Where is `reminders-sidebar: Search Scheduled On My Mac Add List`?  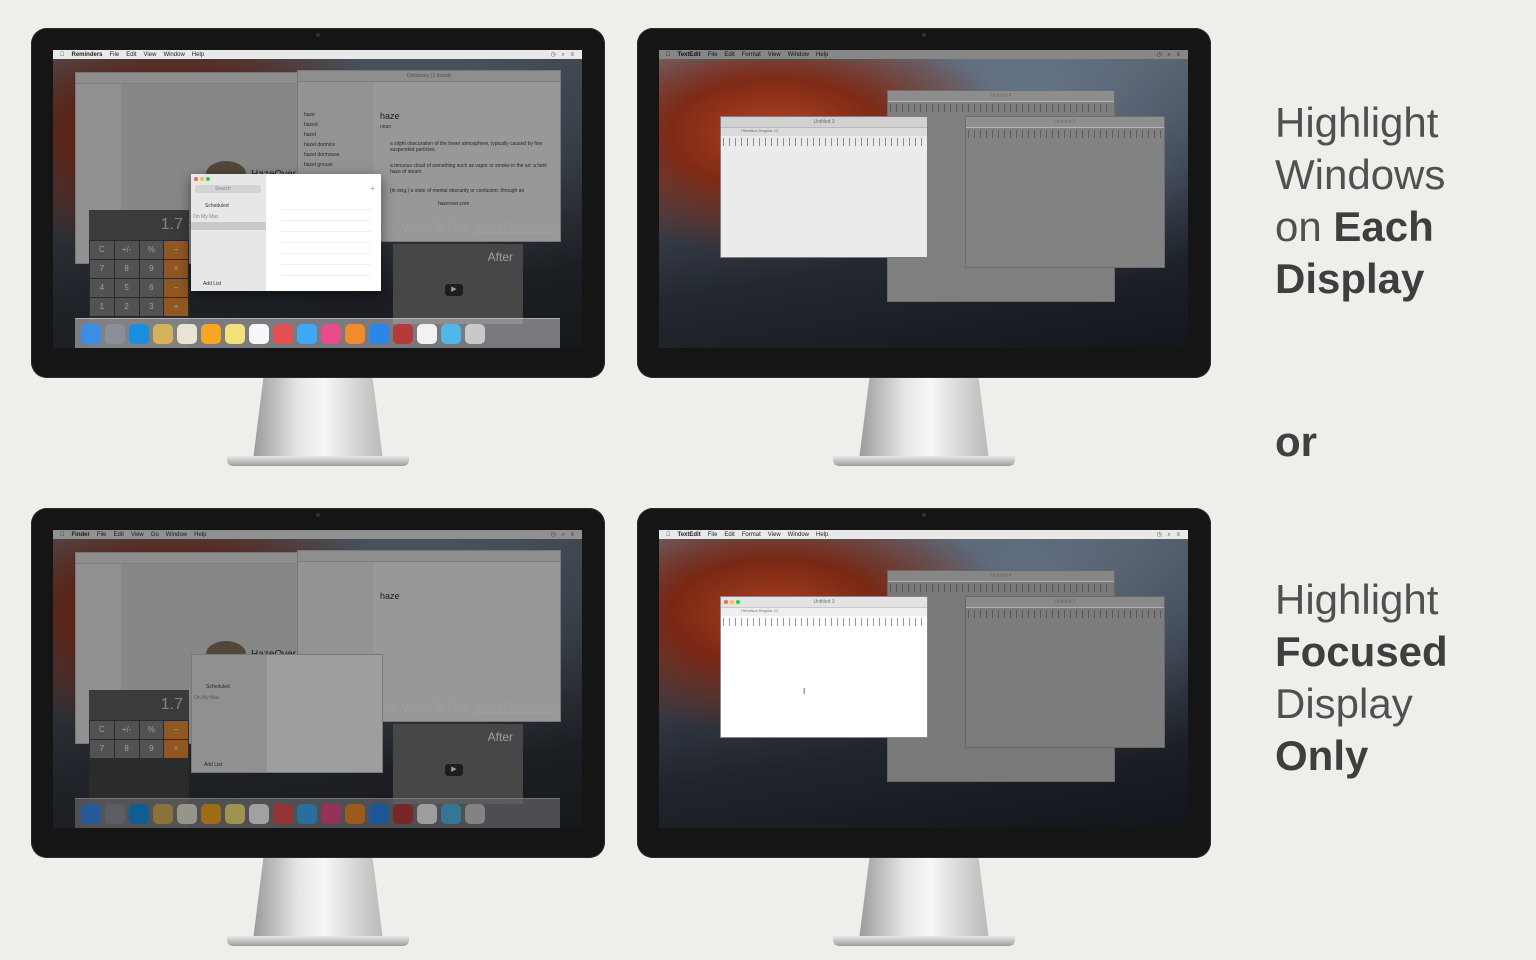 reminders-sidebar: Search Scheduled On My Mac Add List is located at coordinates (228, 232).